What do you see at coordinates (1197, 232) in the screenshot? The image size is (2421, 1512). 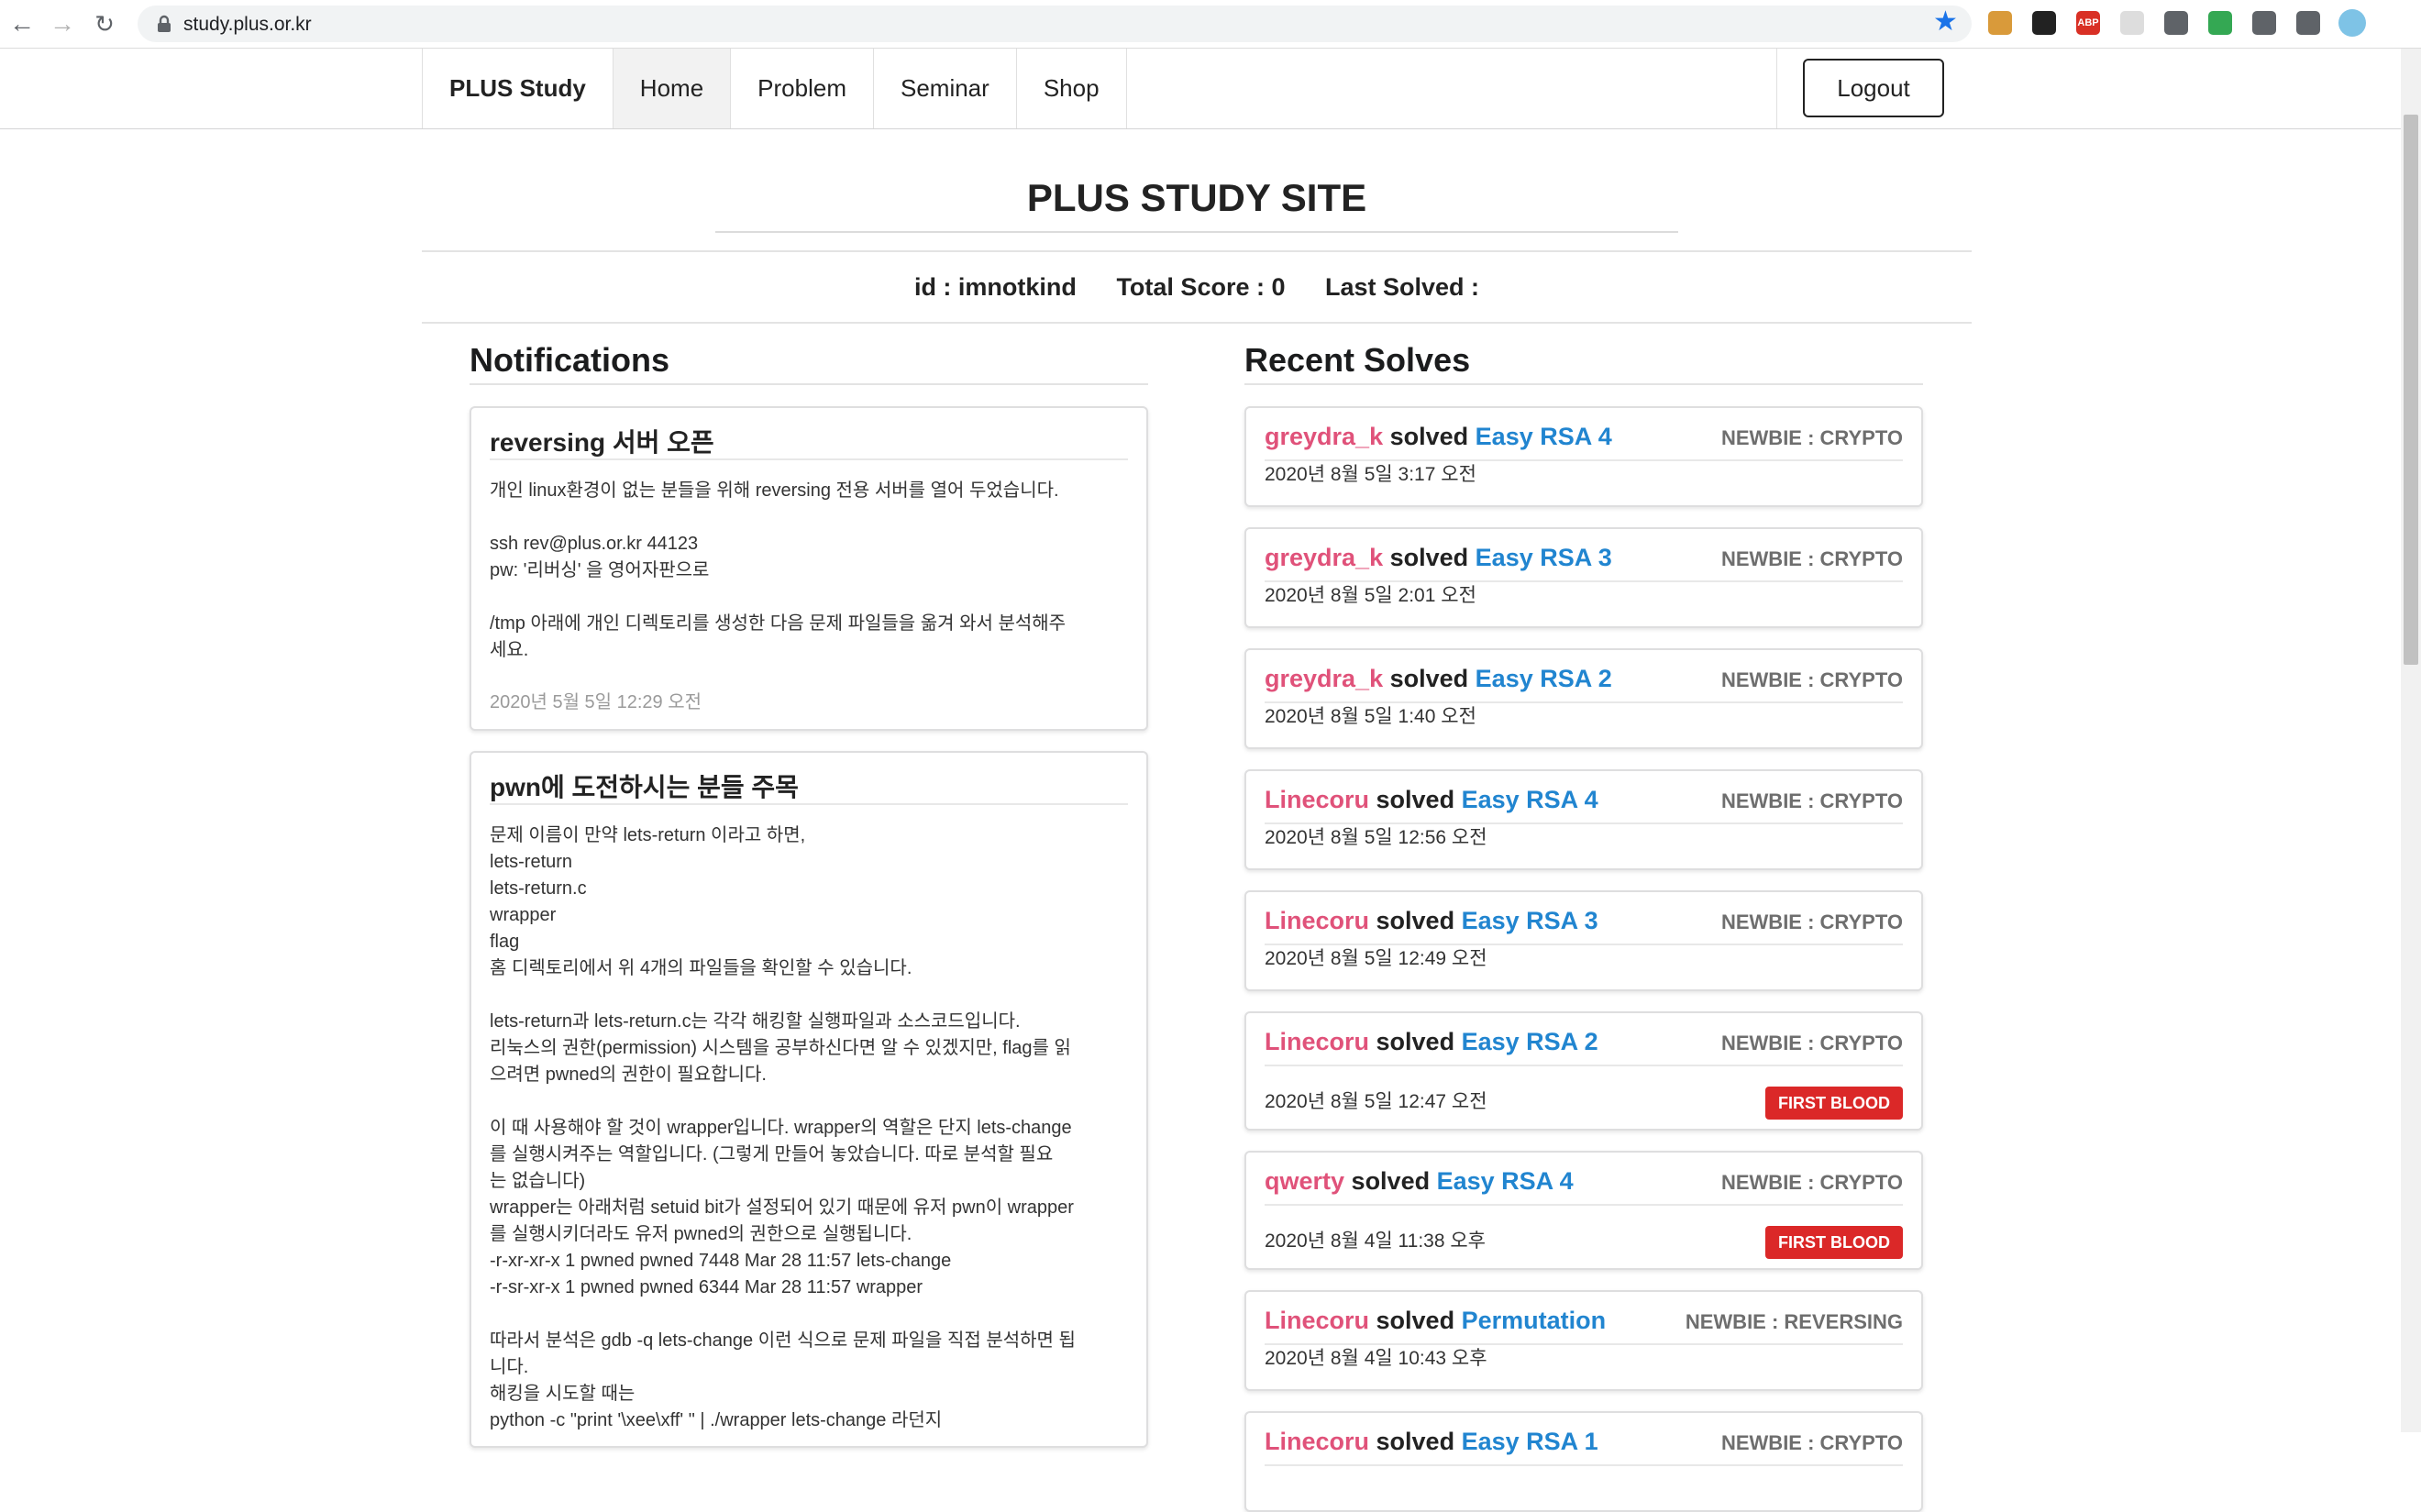 I see `title-divider` at bounding box center [1197, 232].